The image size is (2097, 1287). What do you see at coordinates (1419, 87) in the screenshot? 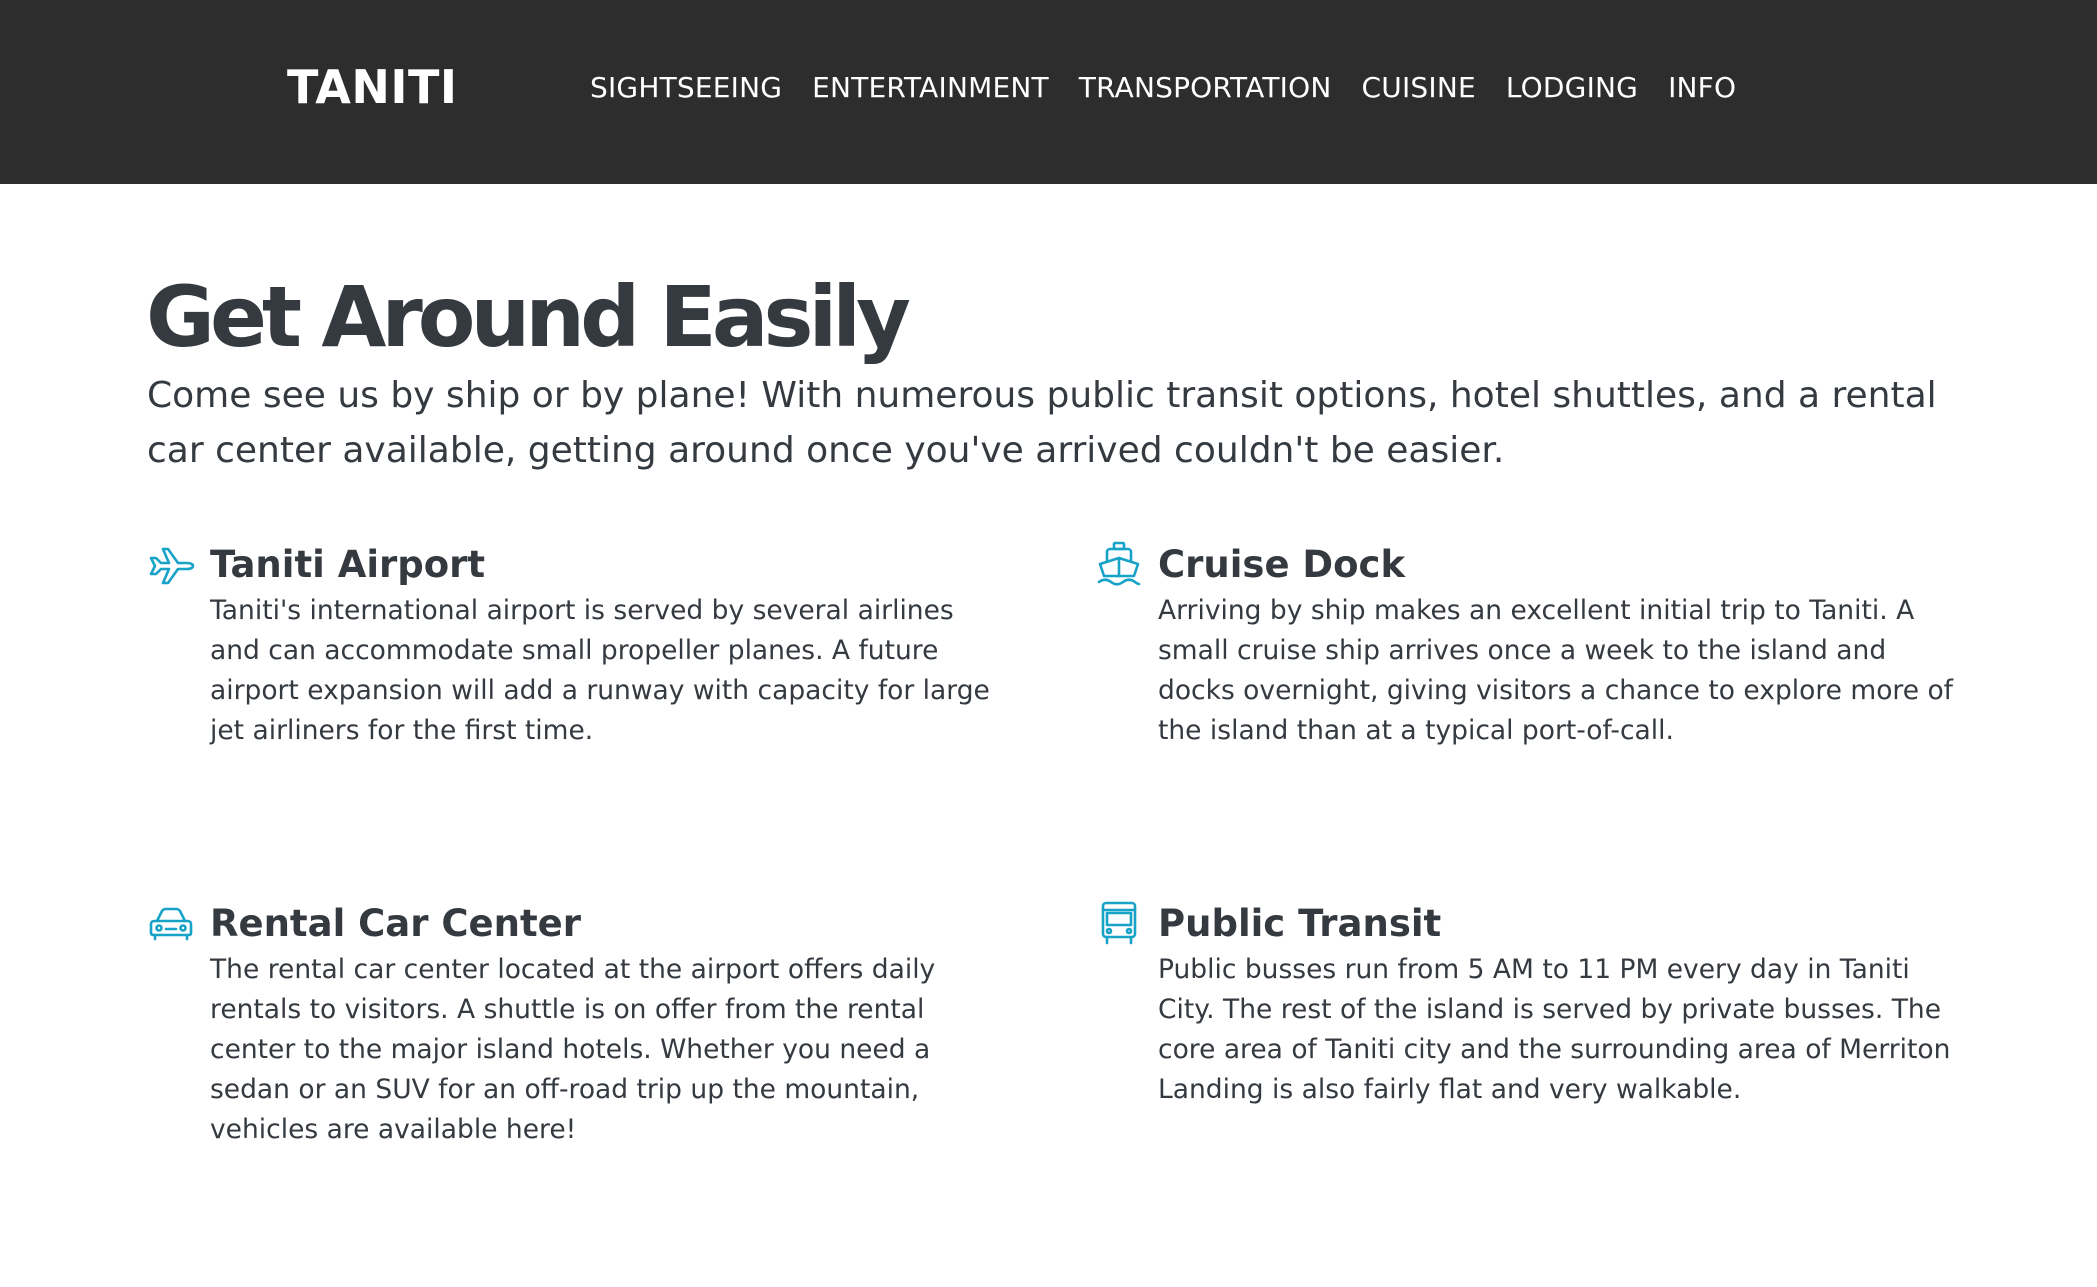
I see `nav-link-cuisine: CUISINE` at bounding box center [1419, 87].